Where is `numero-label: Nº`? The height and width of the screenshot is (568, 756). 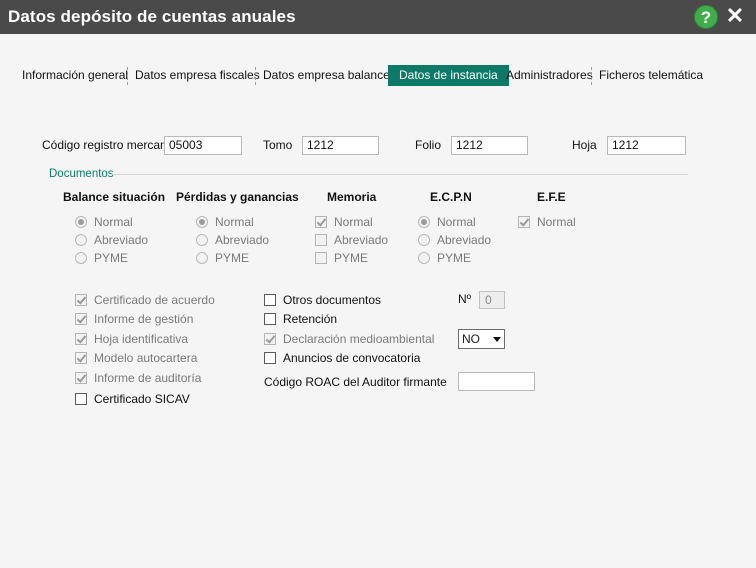
numero-label: Nº is located at coordinates (465, 299).